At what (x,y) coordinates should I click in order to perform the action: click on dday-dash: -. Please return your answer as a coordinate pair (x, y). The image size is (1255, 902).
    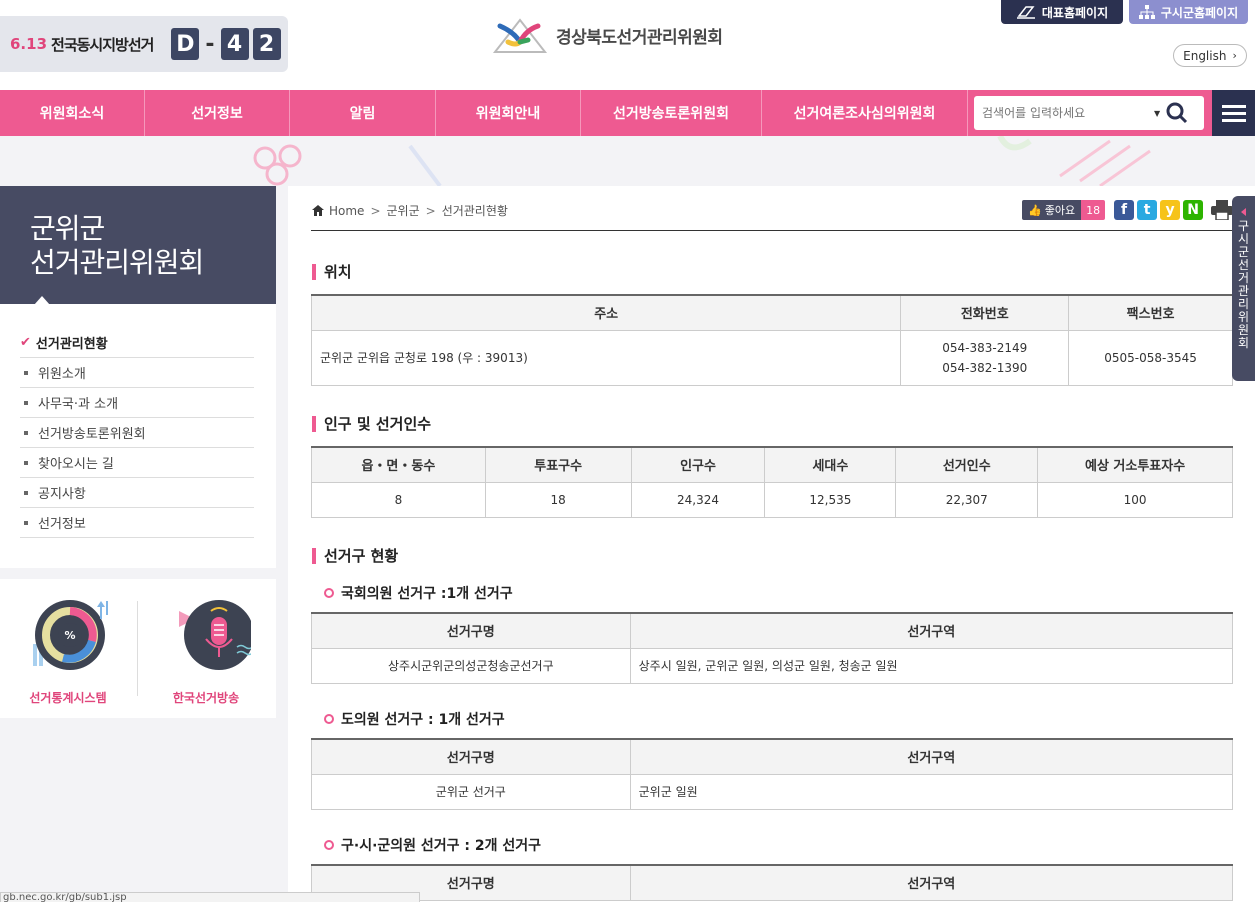
    Looking at the image, I should click on (210, 44).